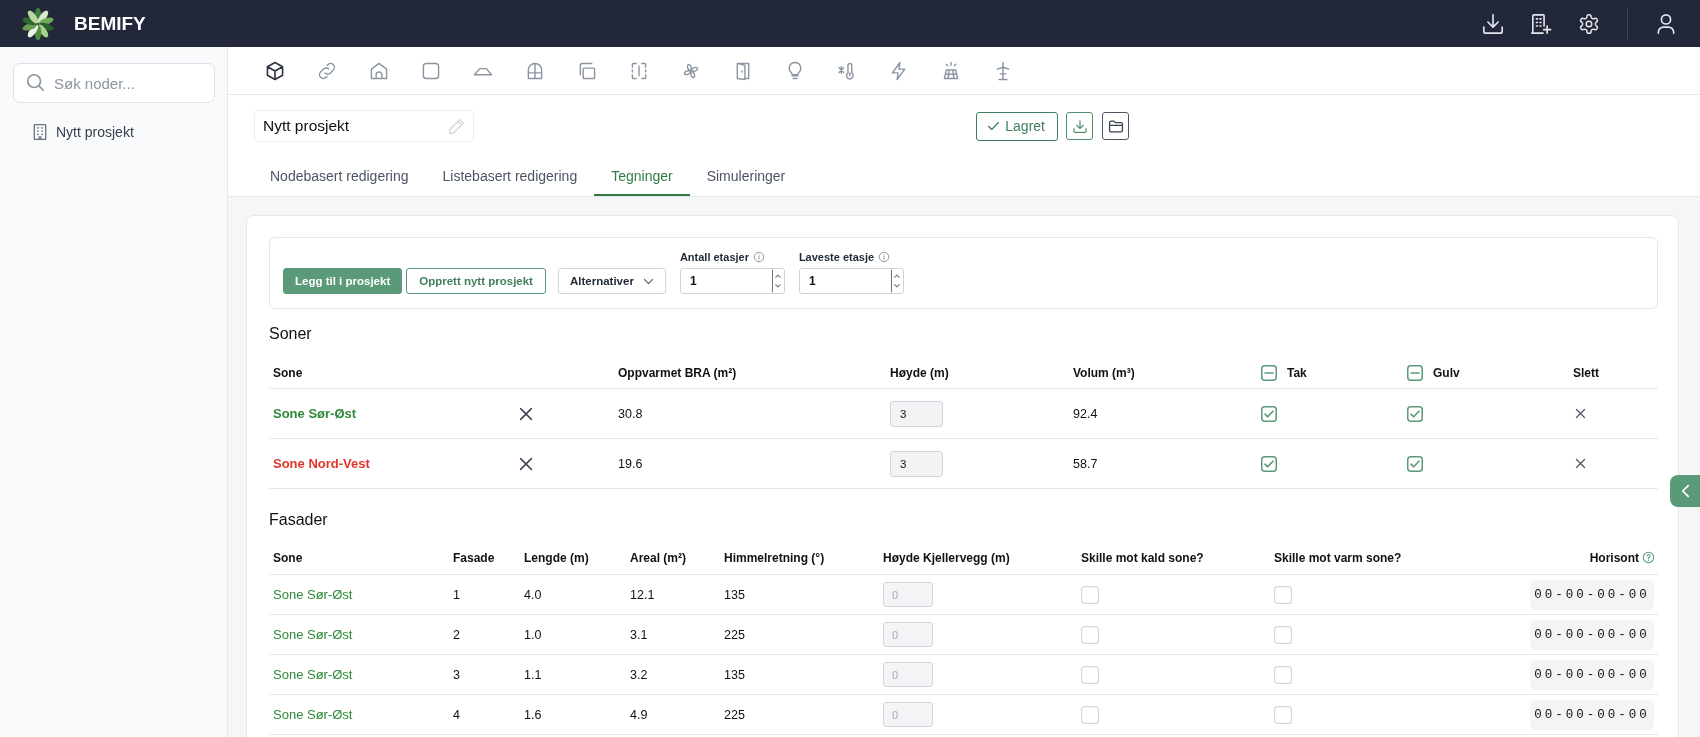 Image resolution: width=1700 pixels, height=737 pixels. I want to click on field-label: Antall etasjer, so click(714, 257).